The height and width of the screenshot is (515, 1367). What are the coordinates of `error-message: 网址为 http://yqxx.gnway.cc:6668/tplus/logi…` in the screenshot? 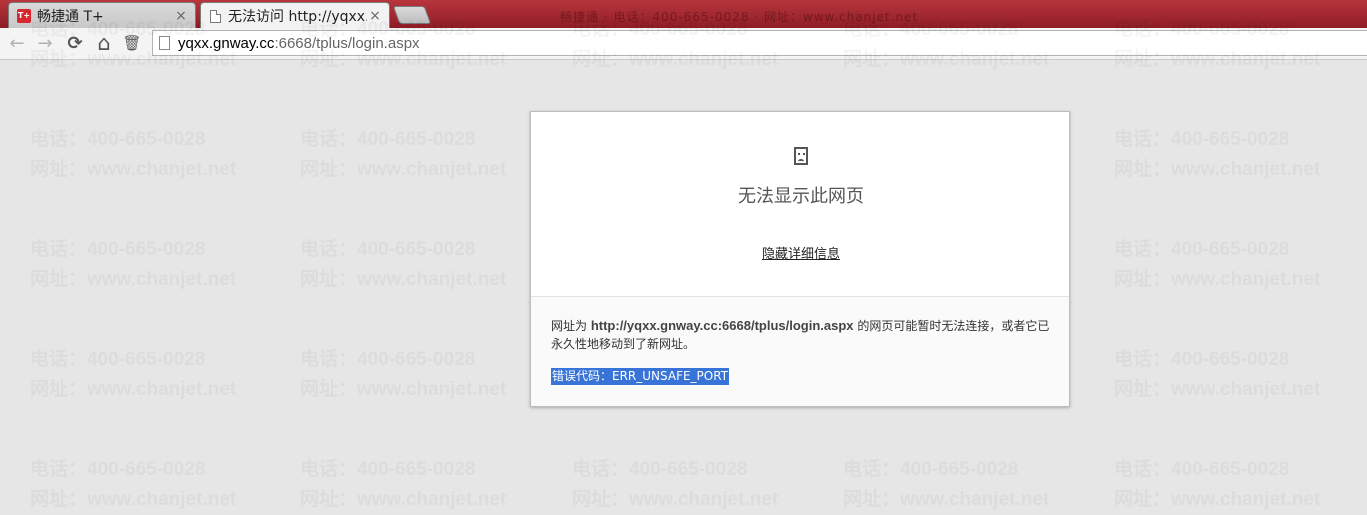 It's located at (801, 335).